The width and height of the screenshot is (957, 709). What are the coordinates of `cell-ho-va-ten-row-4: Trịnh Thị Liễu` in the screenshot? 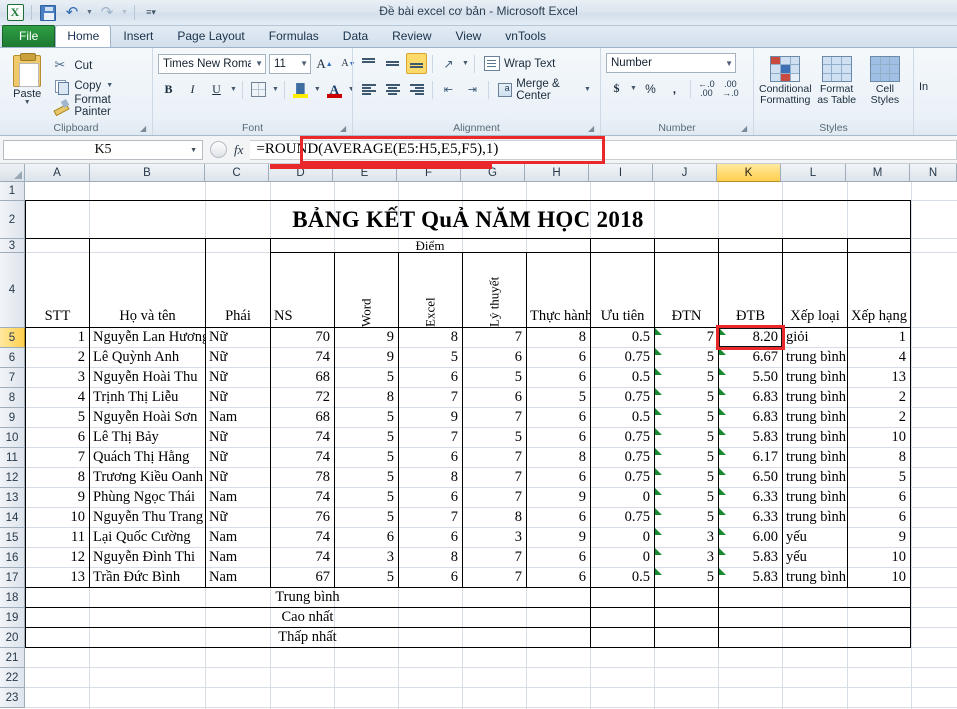 It's located at (147, 397).